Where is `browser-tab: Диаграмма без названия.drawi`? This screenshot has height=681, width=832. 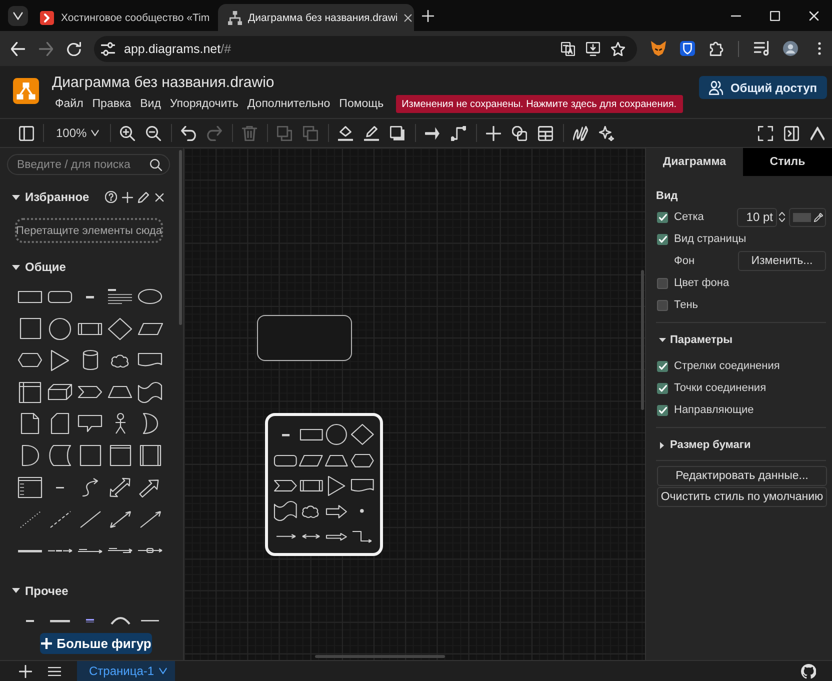 browser-tab: Диаграмма без названия.drawi is located at coordinates (316, 17).